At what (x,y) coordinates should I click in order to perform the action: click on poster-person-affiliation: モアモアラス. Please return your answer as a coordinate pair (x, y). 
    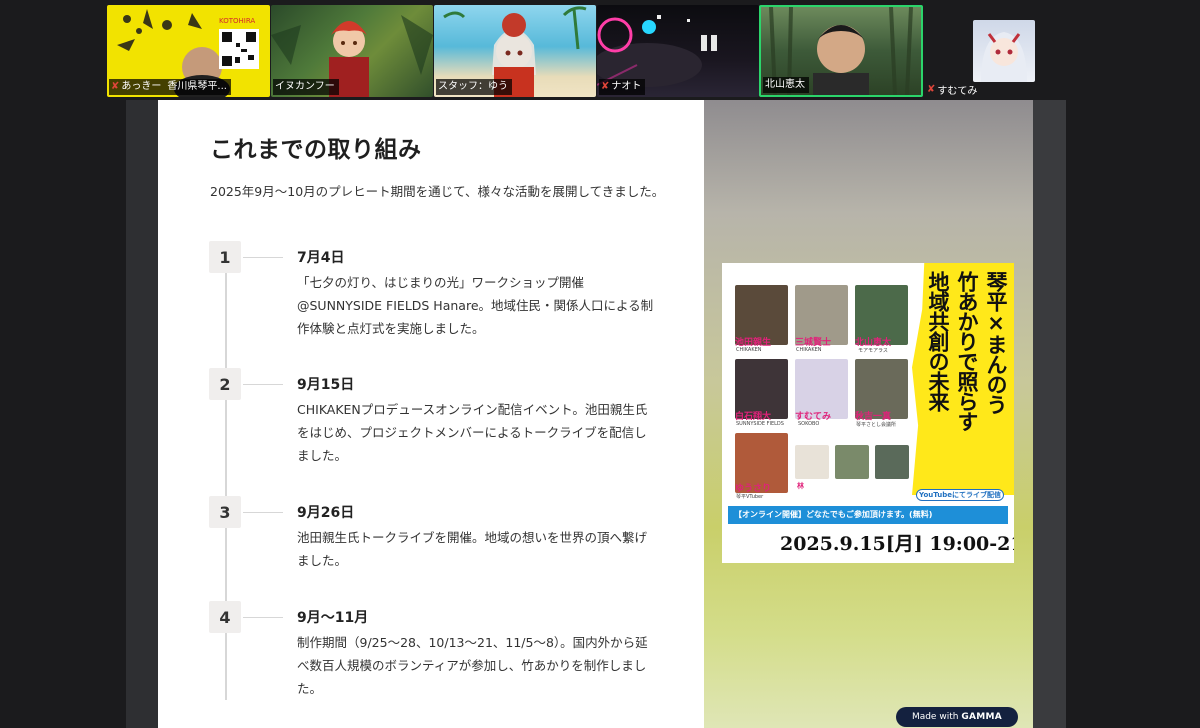
    Looking at the image, I should click on (873, 351).